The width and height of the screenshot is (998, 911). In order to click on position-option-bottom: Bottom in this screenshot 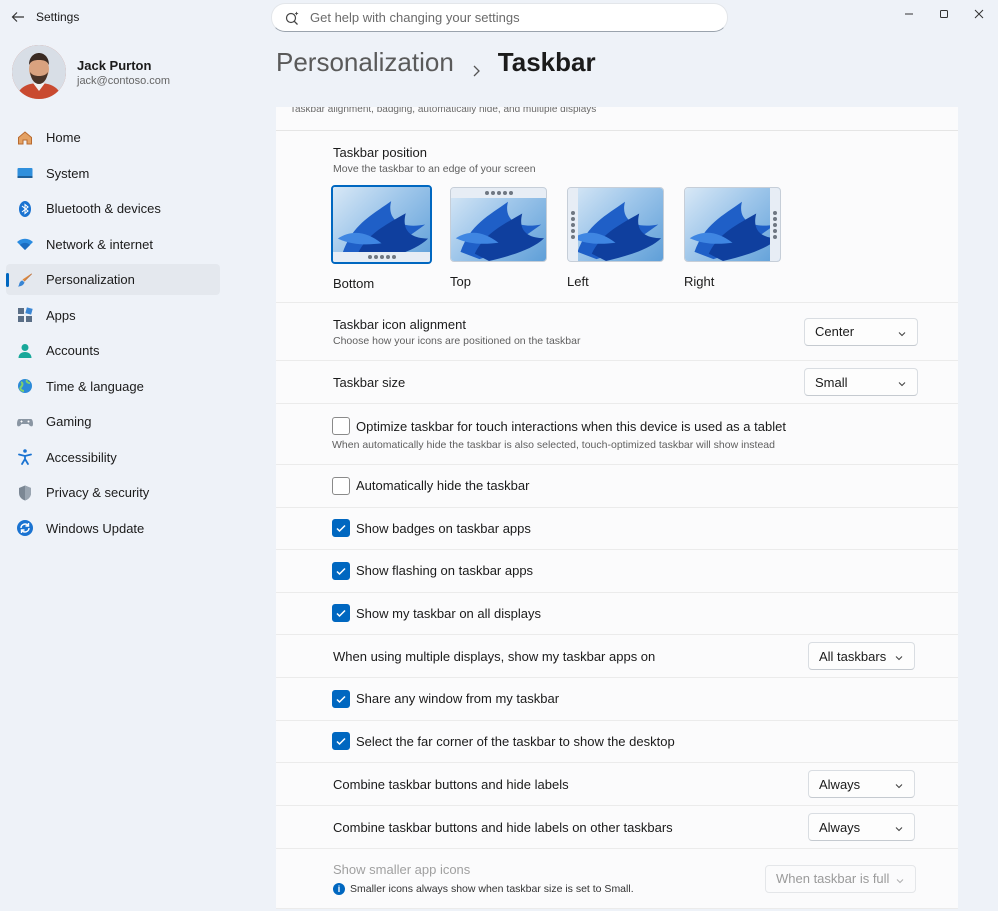, I will do `click(390, 238)`.